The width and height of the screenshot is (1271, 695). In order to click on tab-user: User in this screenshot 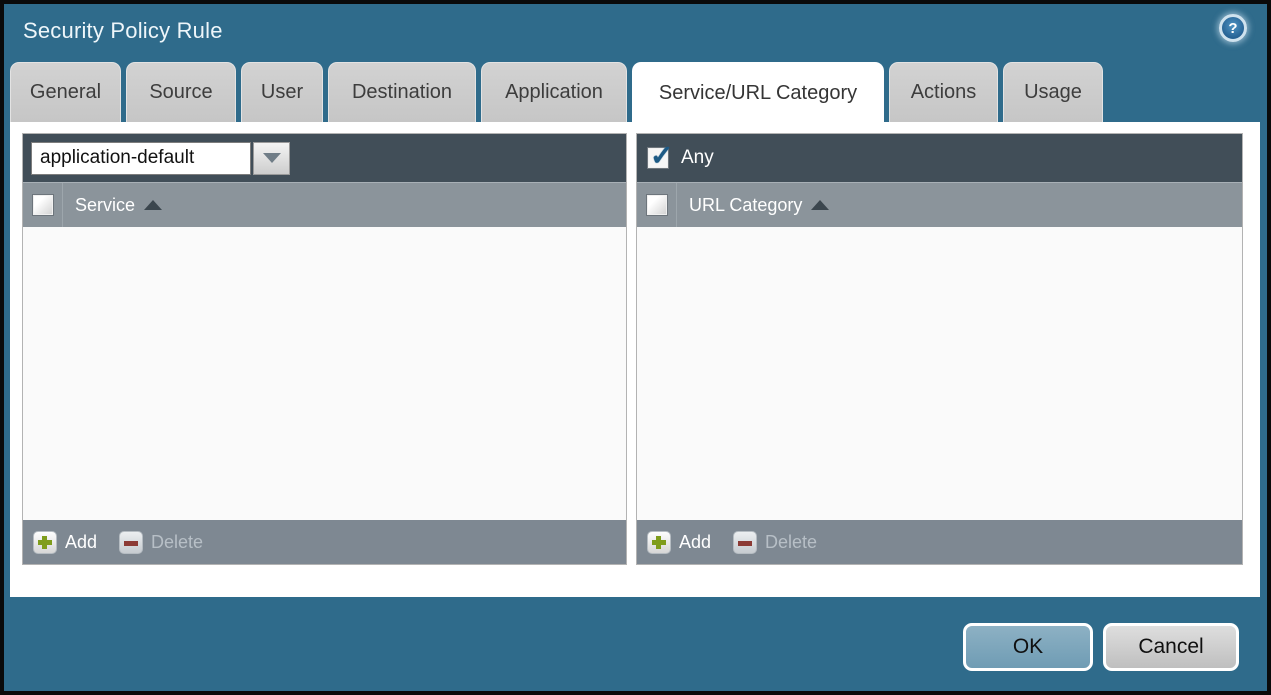, I will do `click(282, 92)`.